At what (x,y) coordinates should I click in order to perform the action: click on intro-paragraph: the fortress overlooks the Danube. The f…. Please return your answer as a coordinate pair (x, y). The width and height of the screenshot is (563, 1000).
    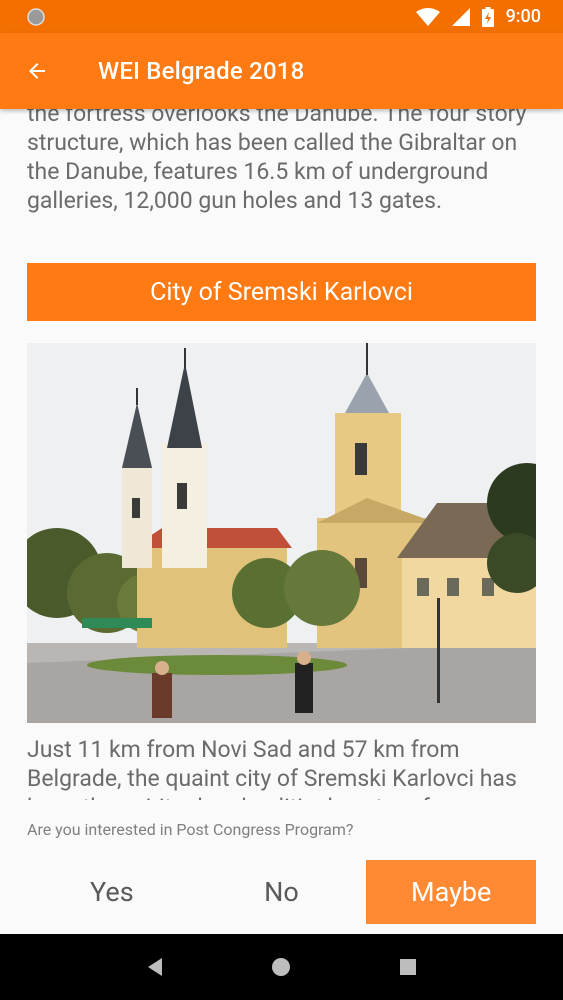
    Looking at the image, I should click on (277, 161).